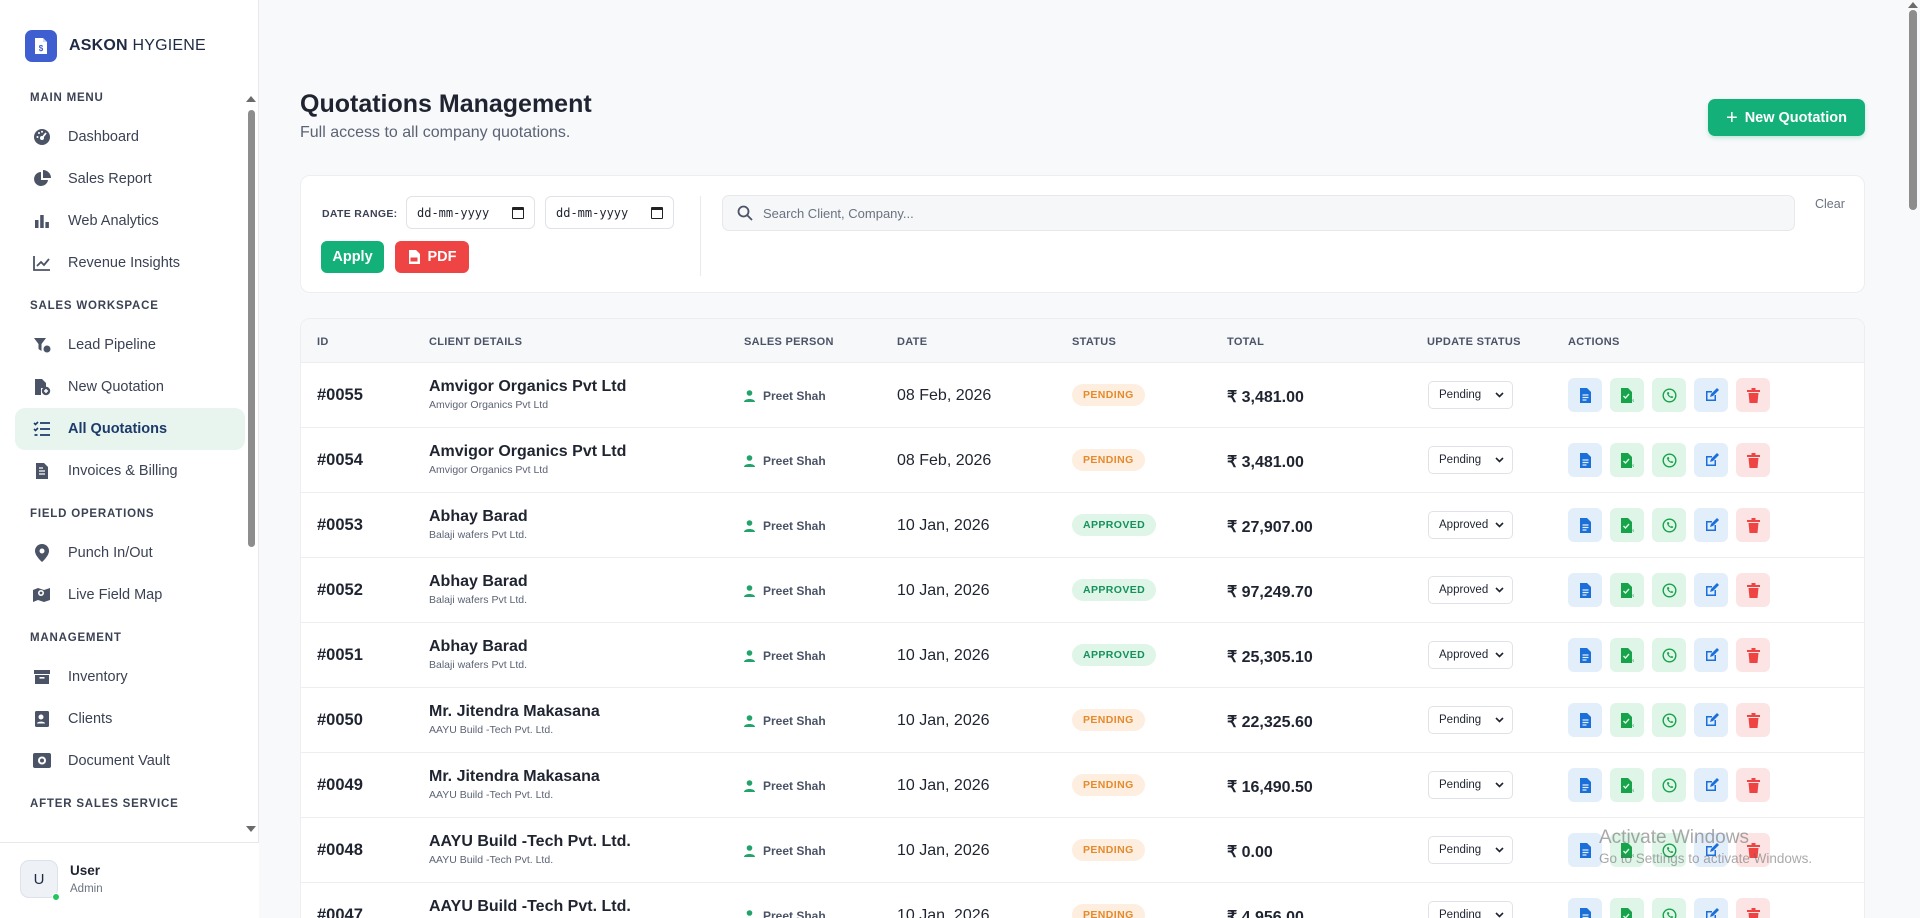  What do you see at coordinates (123, 471) in the screenshot?
I see `sidebar-item-label: Invoices & Billing` at bounding box center [123, 471].